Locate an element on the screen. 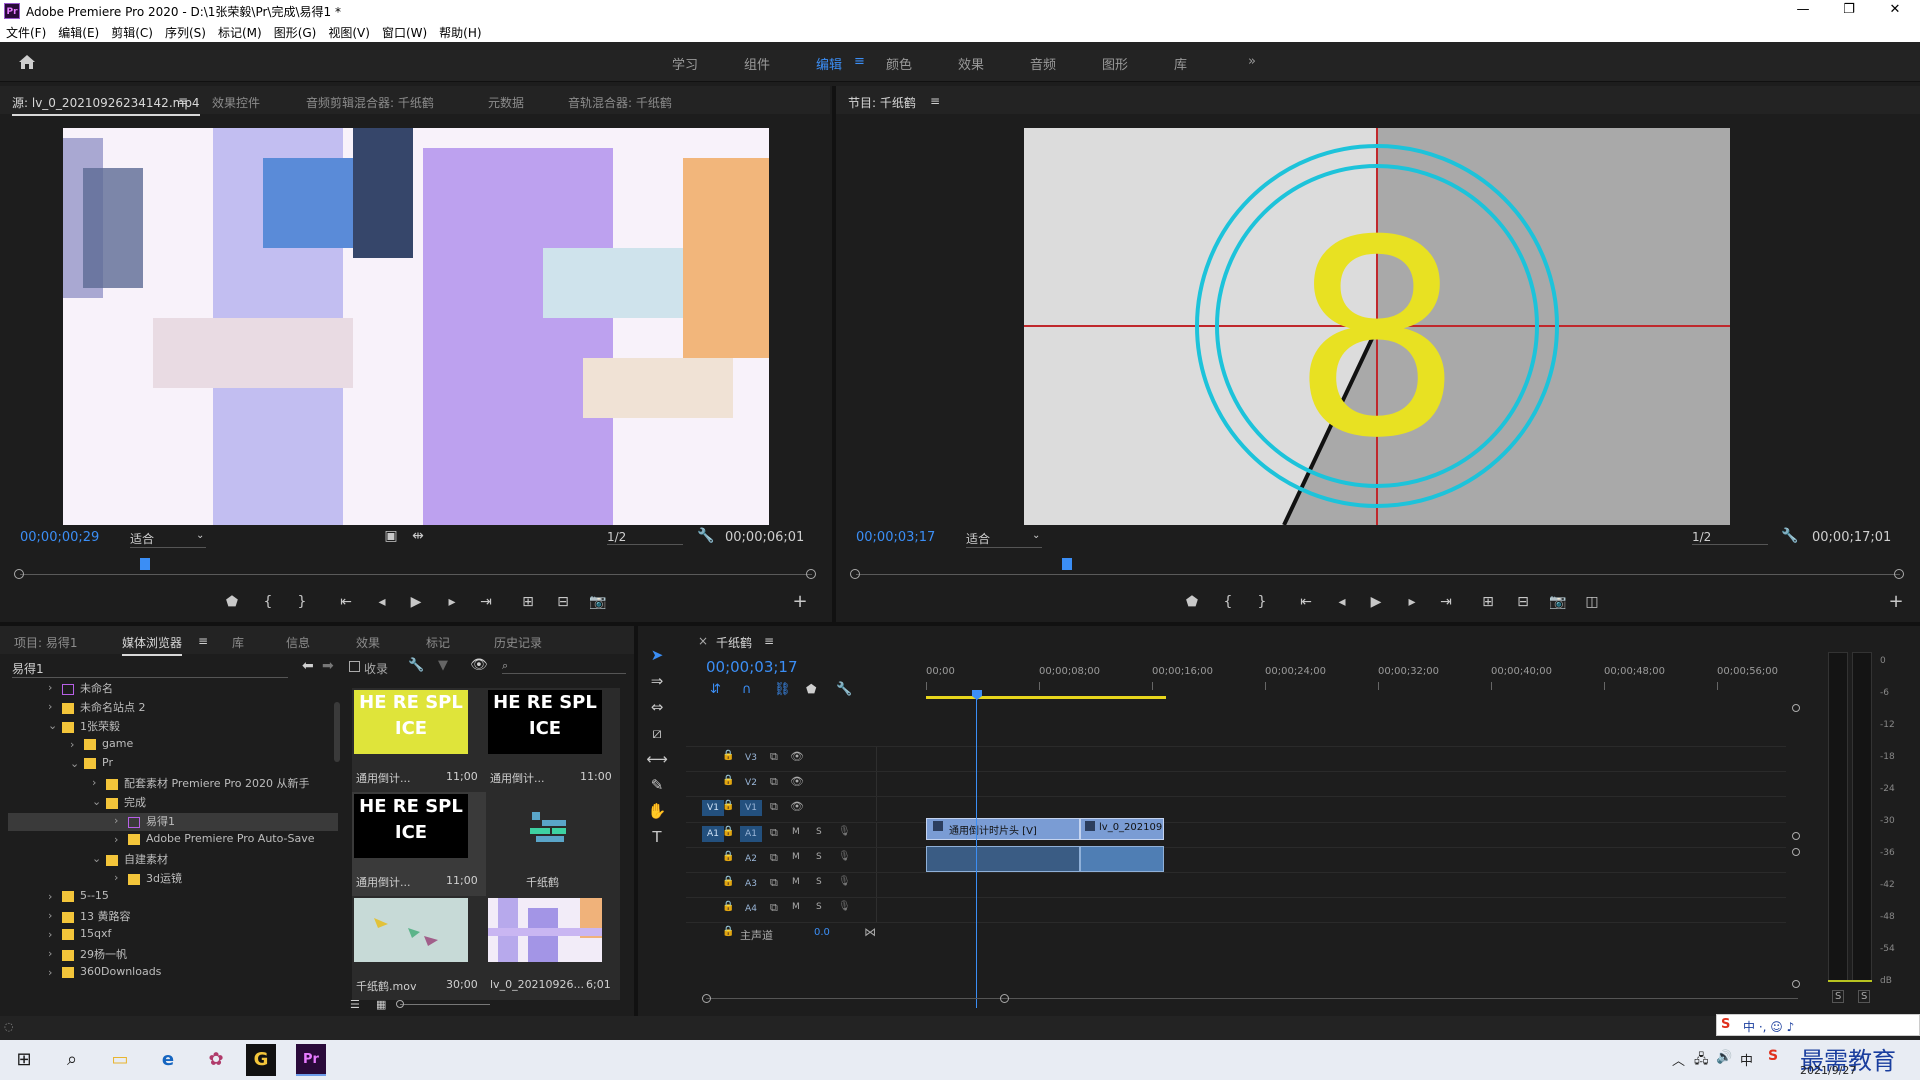 Image resolution: width=1920 pixels, height=1080 pixels. program-go-to-out-icon: ⇥ is located at coordinates (1446, 602).